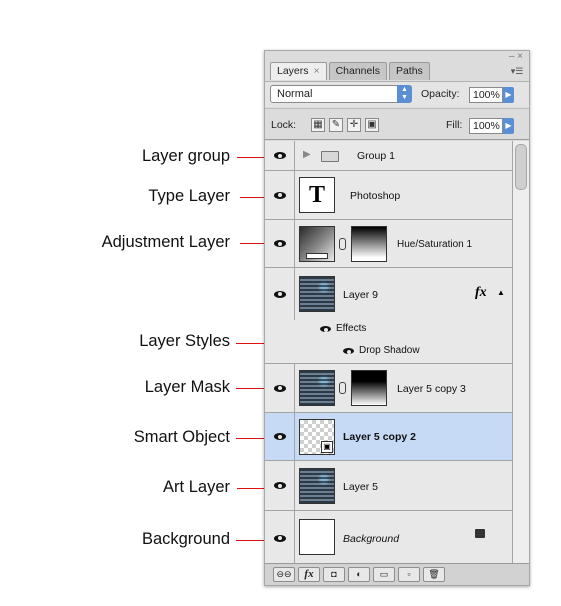 The width and height of the screenshot is (561, 606). What do you see at coordinates (372, 125) in the screenshot?
I see `lock-all-icon: ▣` at bounding box center [372, 125].